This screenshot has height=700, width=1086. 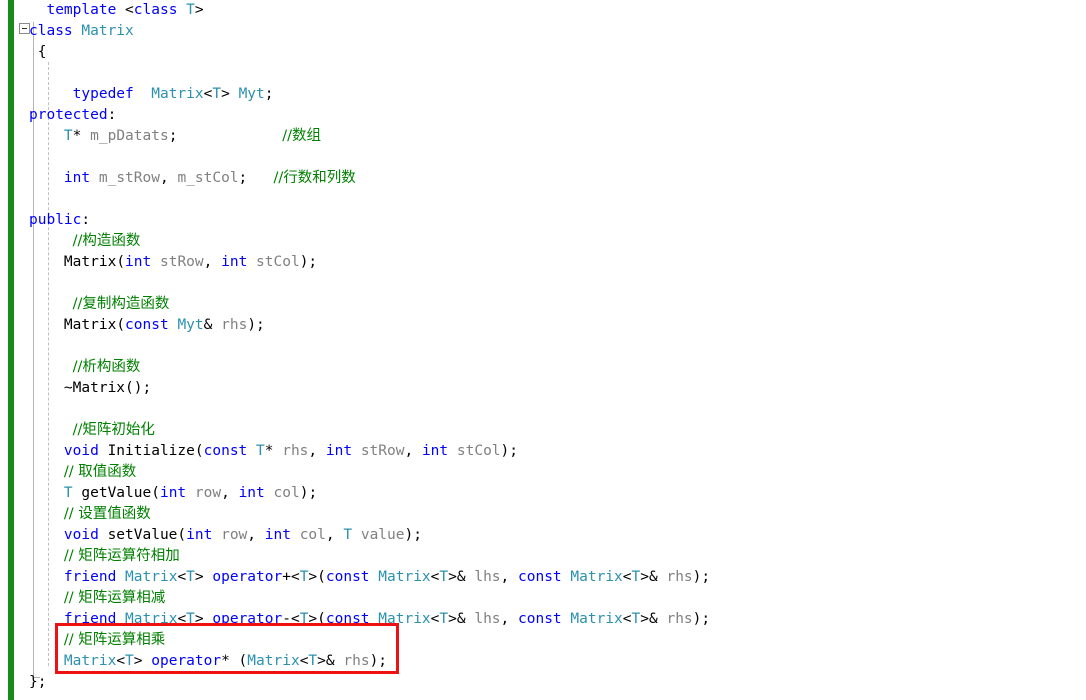 What do you see at coordinates (557, 31) in the screenshot?
I see `code-line: class Matrix` at bounding box center [557, 31].